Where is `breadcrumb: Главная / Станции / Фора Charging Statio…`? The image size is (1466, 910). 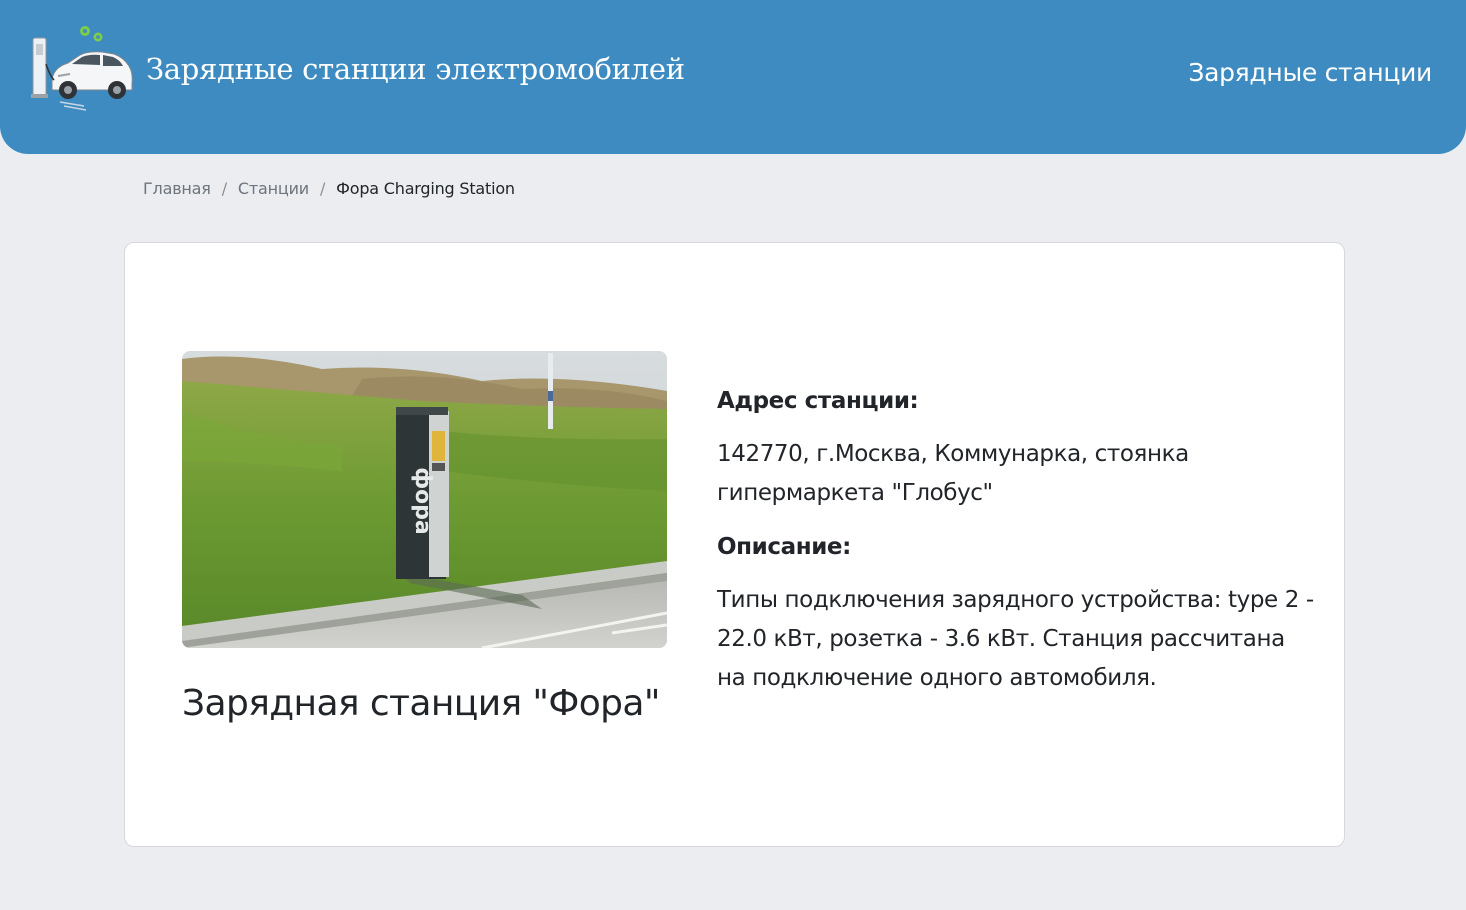
breadcrumb: Главная / Станции / Фора Charging Statio… is located at coordinates (329, 188).